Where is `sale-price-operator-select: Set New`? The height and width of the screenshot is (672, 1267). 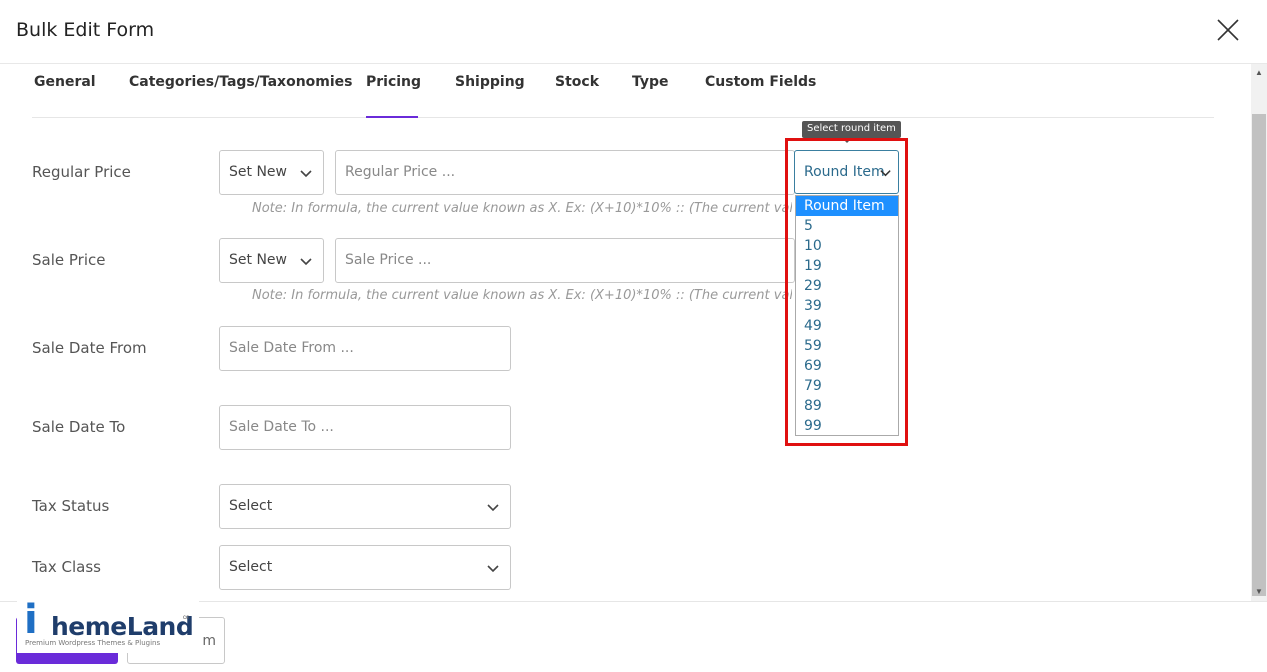
sale-price-operator-select: Set New is located at coordinates (271, 260).